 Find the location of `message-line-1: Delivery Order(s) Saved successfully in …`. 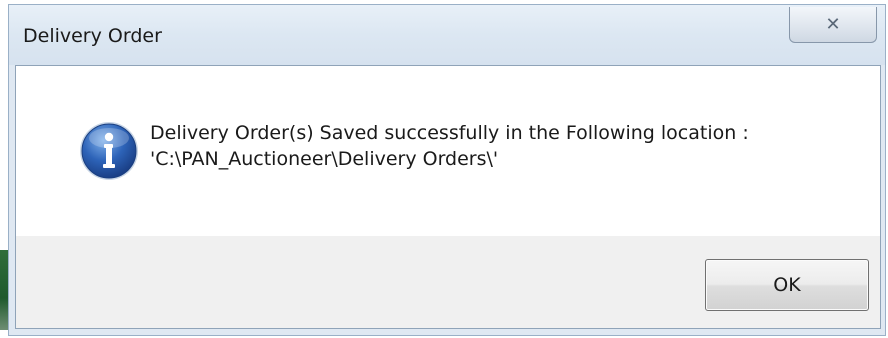

message-line-1: Delivery Order(s) Saved successfully in … is located at coordinates (449, 133).